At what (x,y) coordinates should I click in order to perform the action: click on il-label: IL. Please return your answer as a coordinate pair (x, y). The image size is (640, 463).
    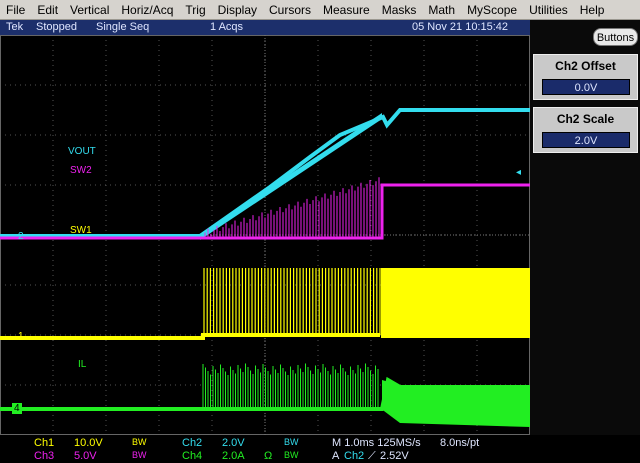
    Looking at the image, I should click on (82, 364).